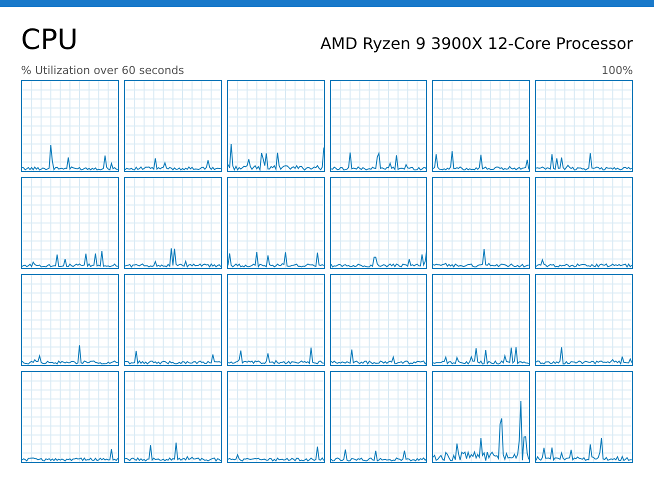 The width and height of the screenshot is (654, 490). What do you see at coordinates (476, 44) in the screenshot?
I see `processor-name: AMD Ryzen 9 3900X 12-Core Processor` at bounding box center [476, 44].